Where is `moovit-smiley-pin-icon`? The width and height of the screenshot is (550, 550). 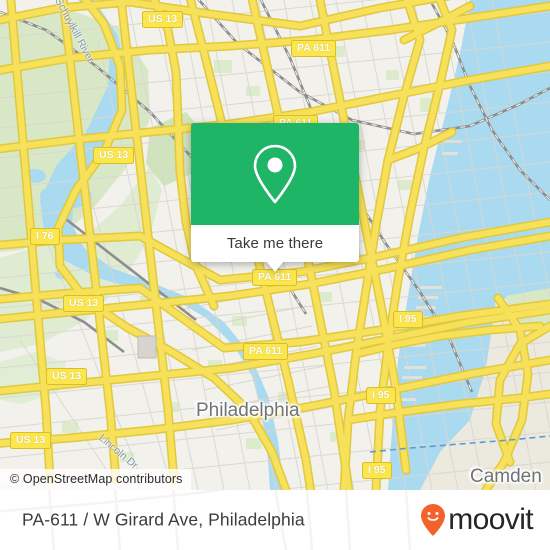
moovit-smiley-pin-icon is located at coordinates (433, 520).